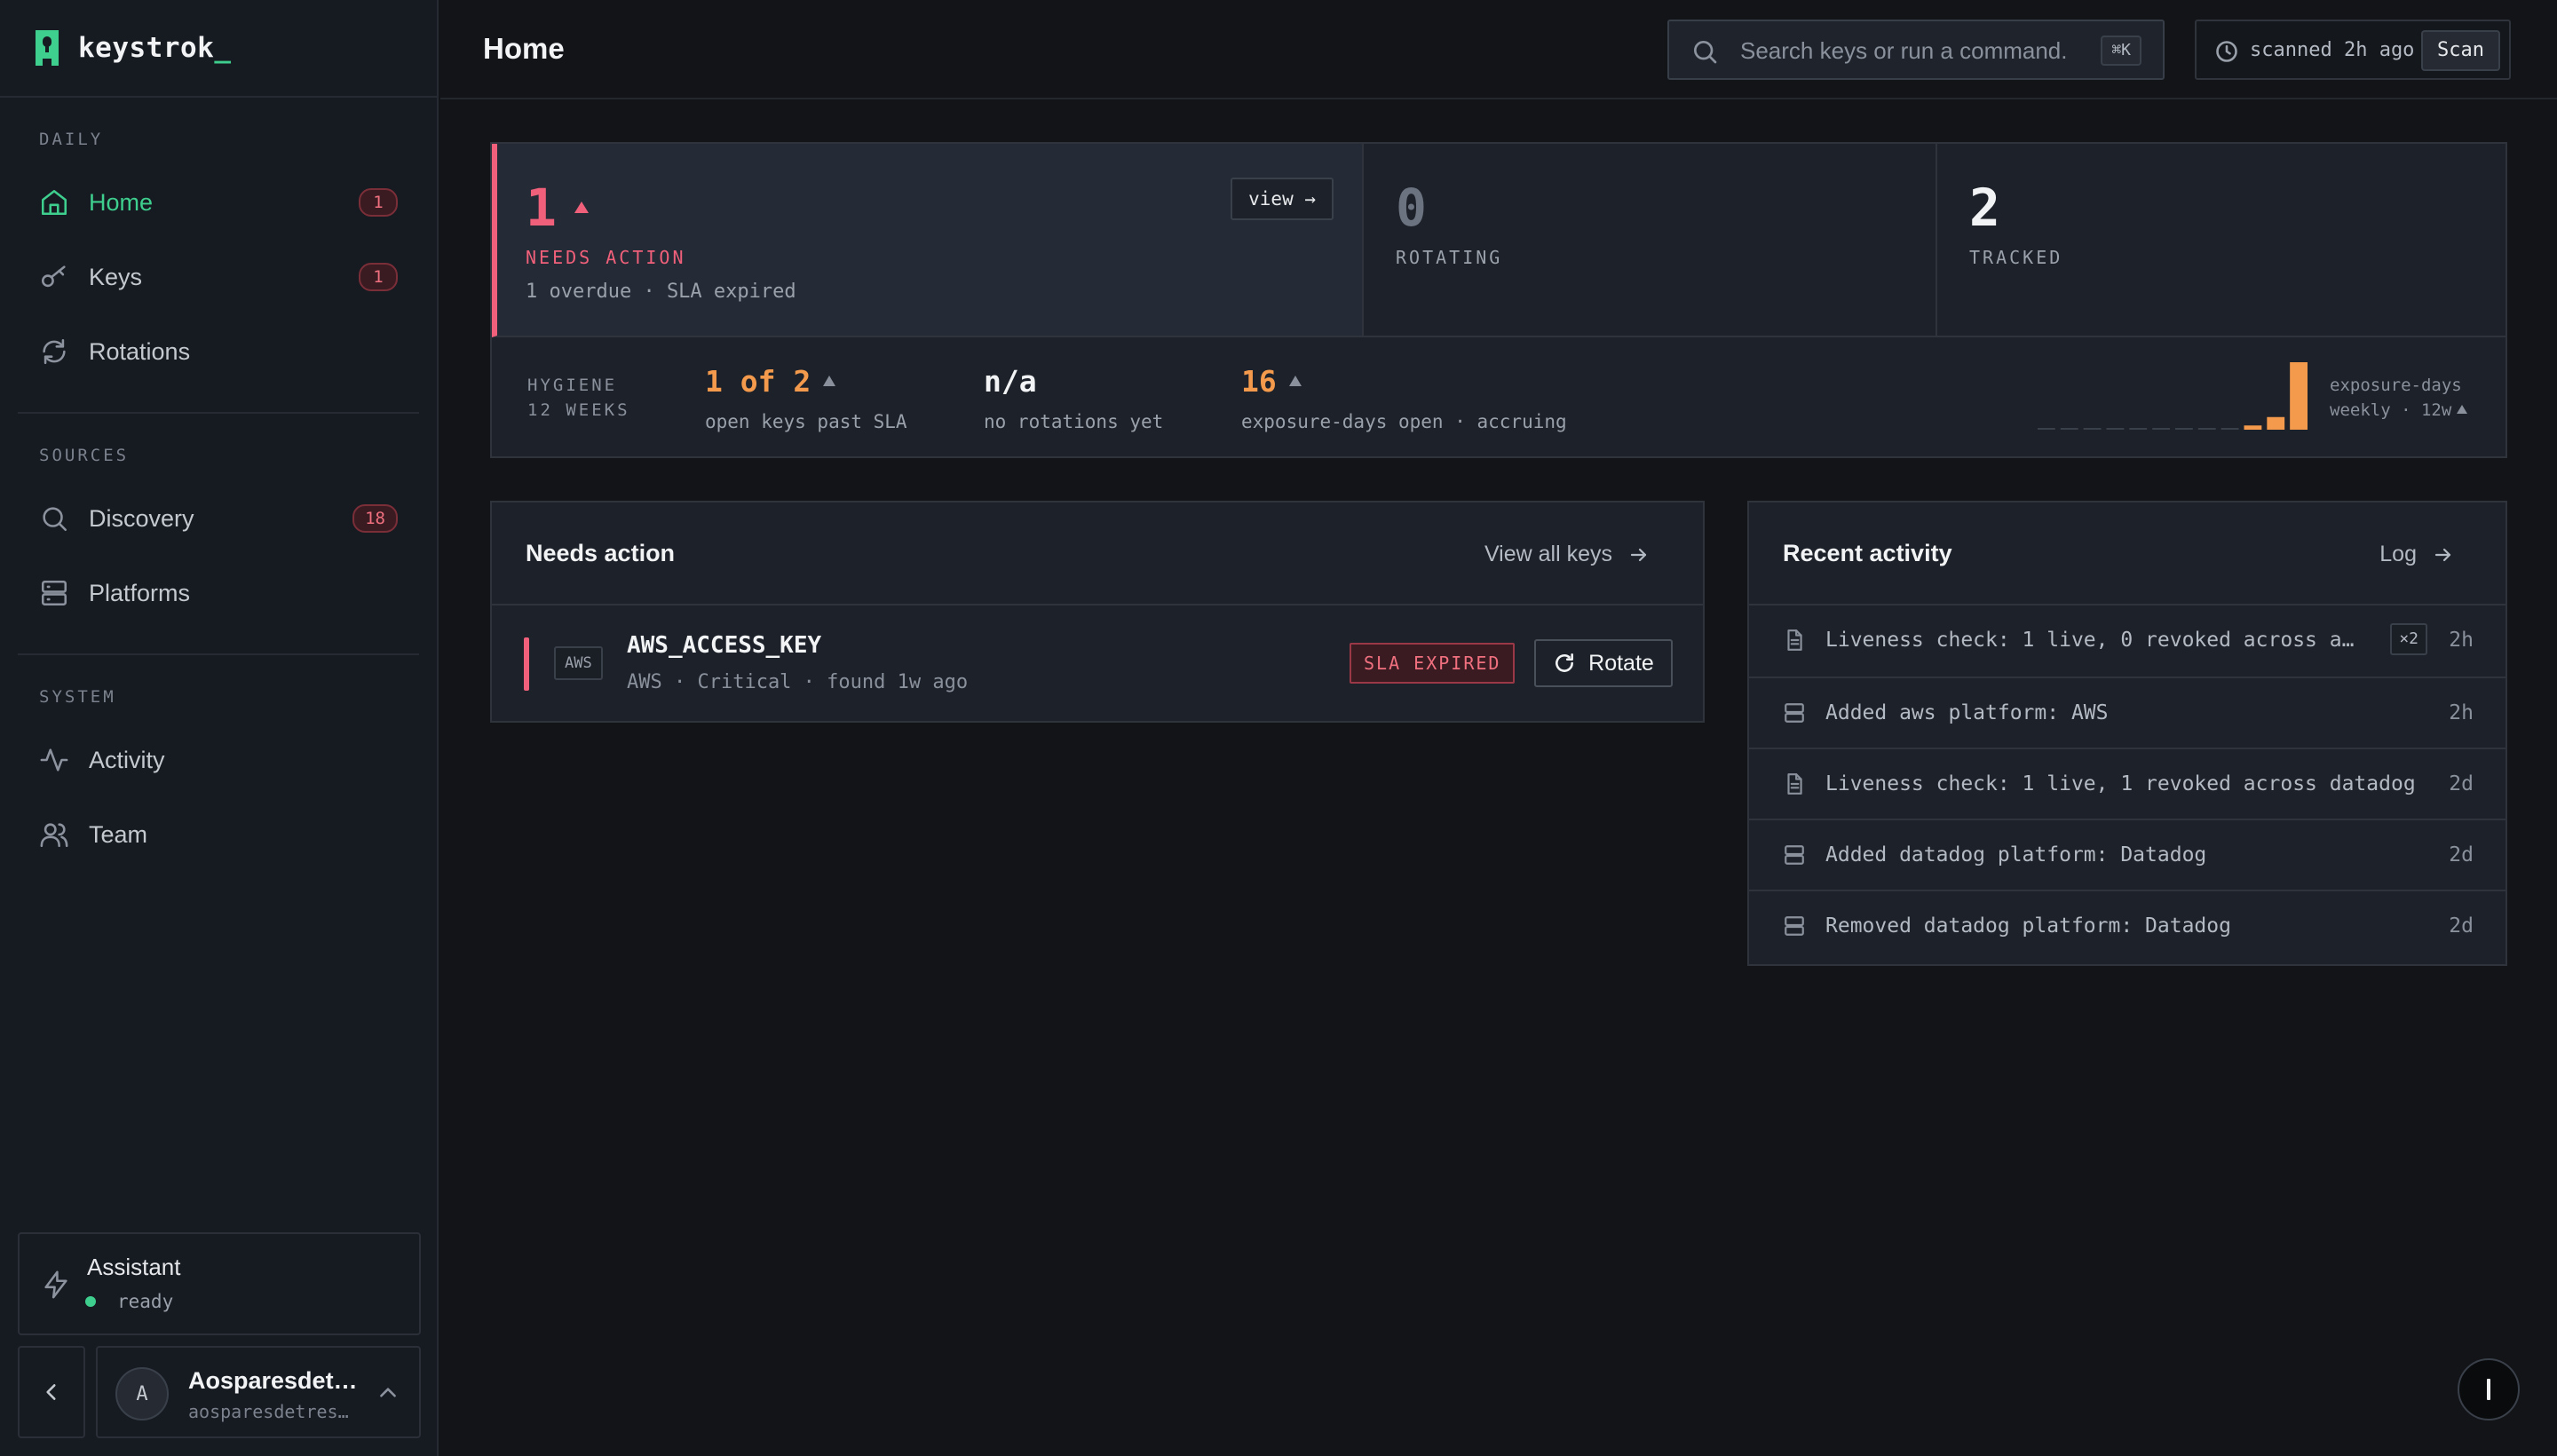 The image size is (2557, 1456). I want to click on collapse-sidebar-button, so click(51, 1392).